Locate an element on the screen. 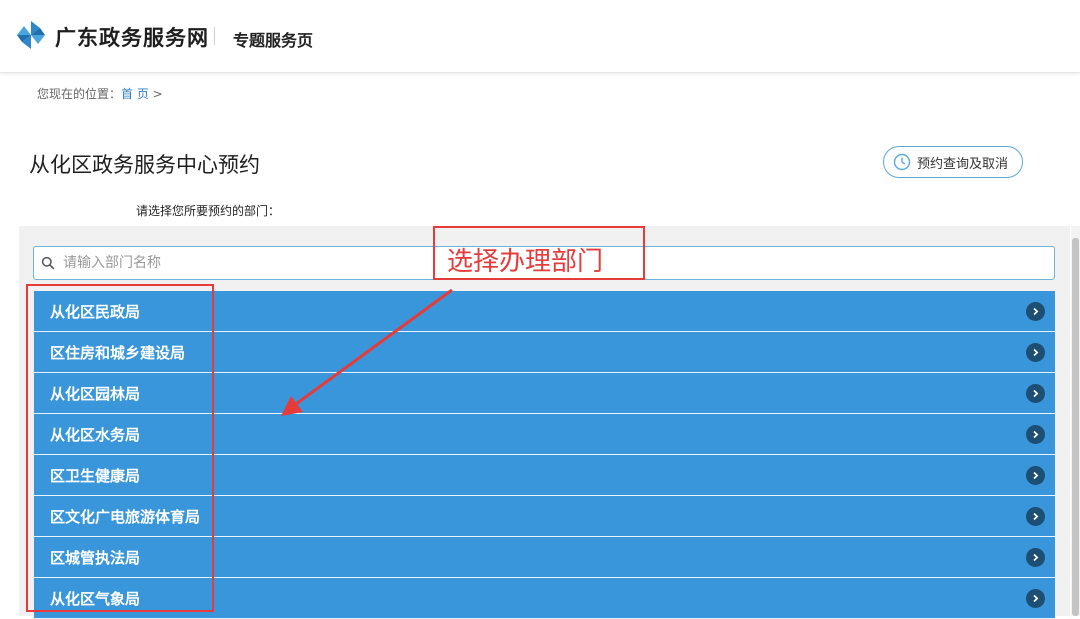 The image size is (1080, 619). department-item: 区卫生健康局 is located at coordinates (544, 475).